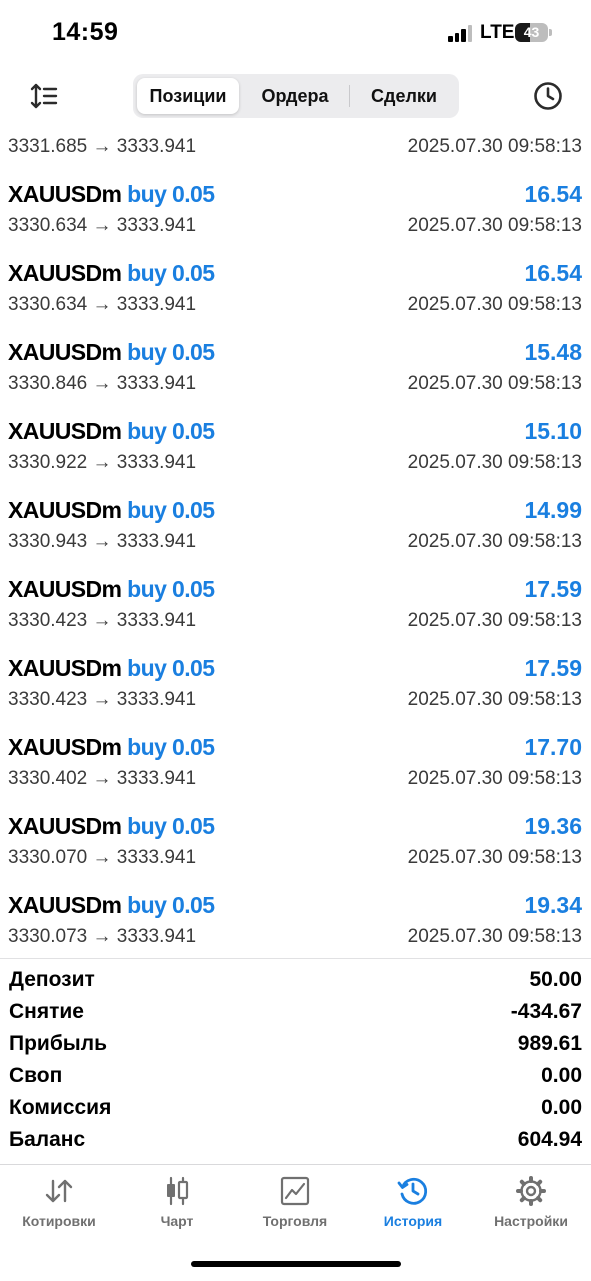  I want to click on gear-icon, so click(531, 1191).